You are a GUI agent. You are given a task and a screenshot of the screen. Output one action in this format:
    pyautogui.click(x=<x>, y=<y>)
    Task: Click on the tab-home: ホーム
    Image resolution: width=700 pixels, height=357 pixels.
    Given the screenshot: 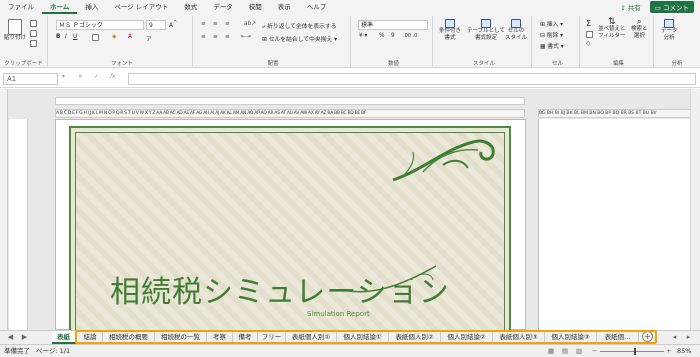 What is the action you would take?
    pyautogui.click(x=60, y=7)
    